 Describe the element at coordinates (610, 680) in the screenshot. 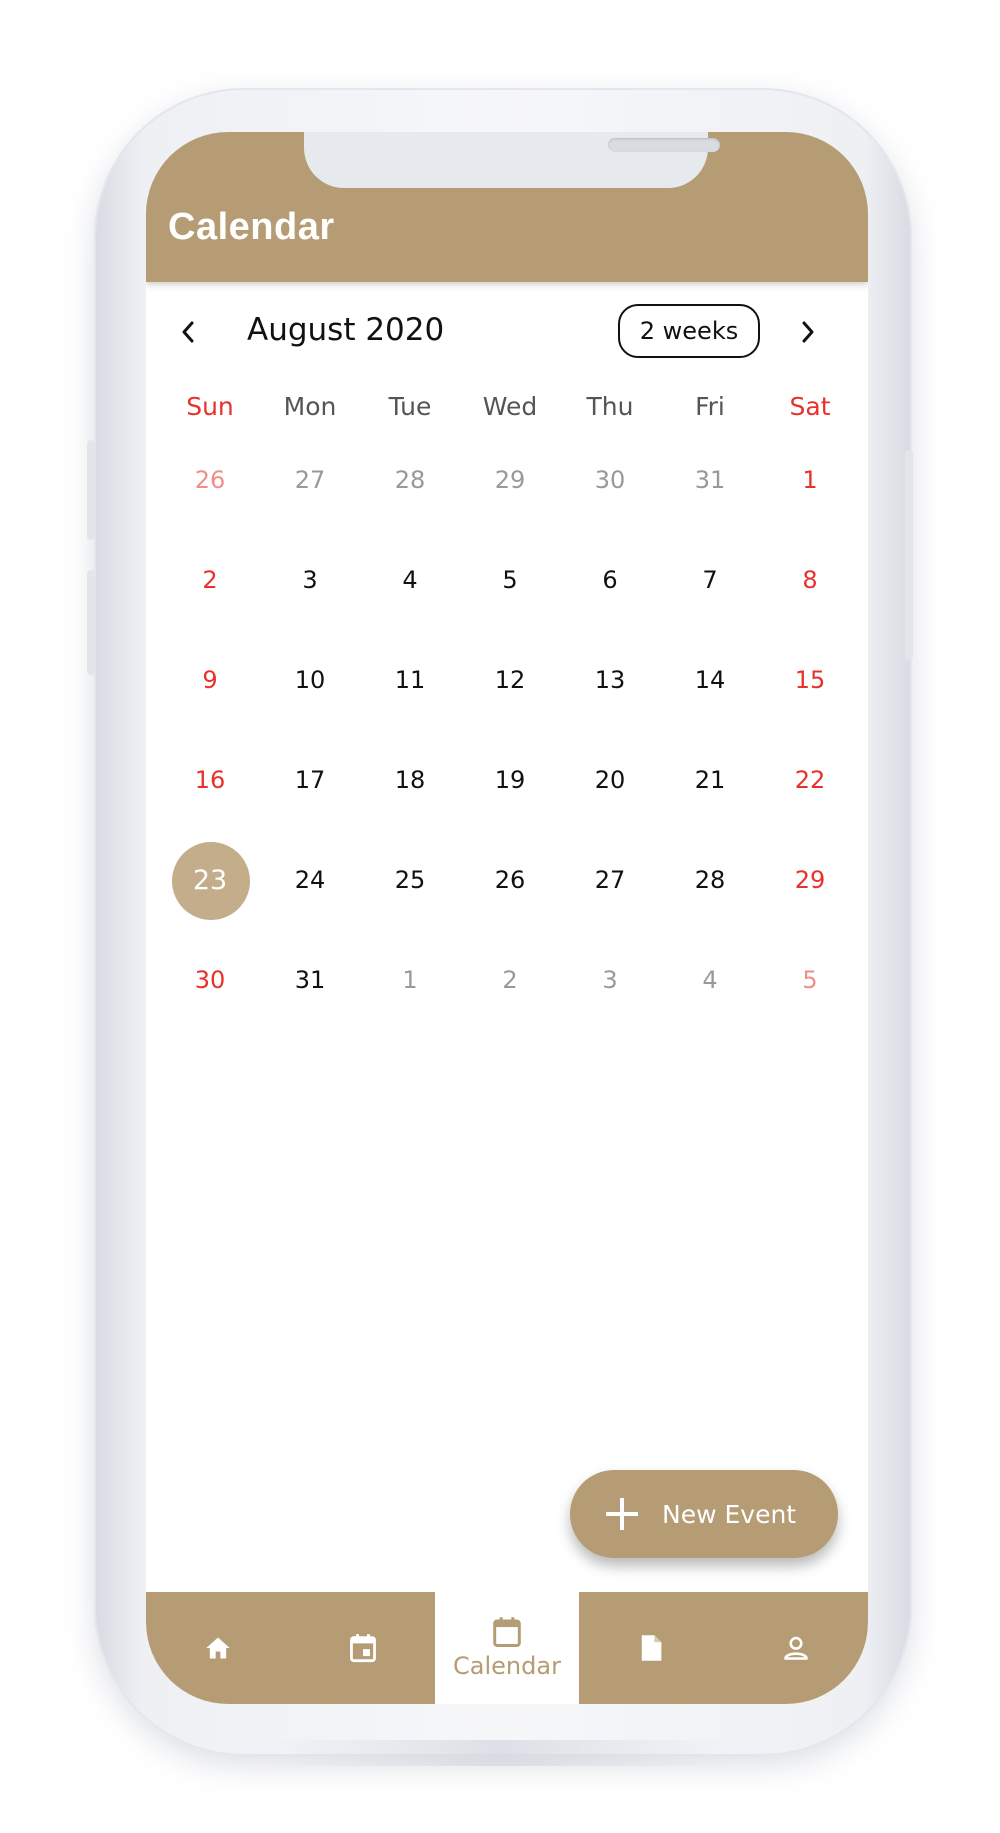

I see `calendar-day: 13` at that location.